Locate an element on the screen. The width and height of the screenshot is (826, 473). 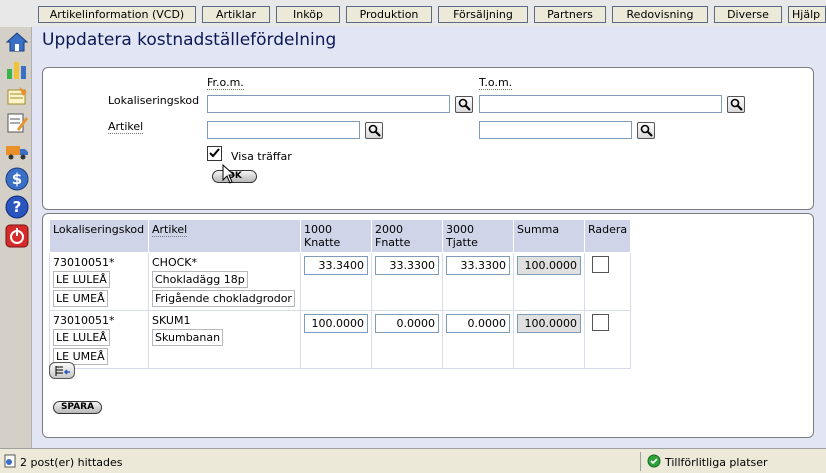
article-to-search-button is located at coordinates (646, 130).